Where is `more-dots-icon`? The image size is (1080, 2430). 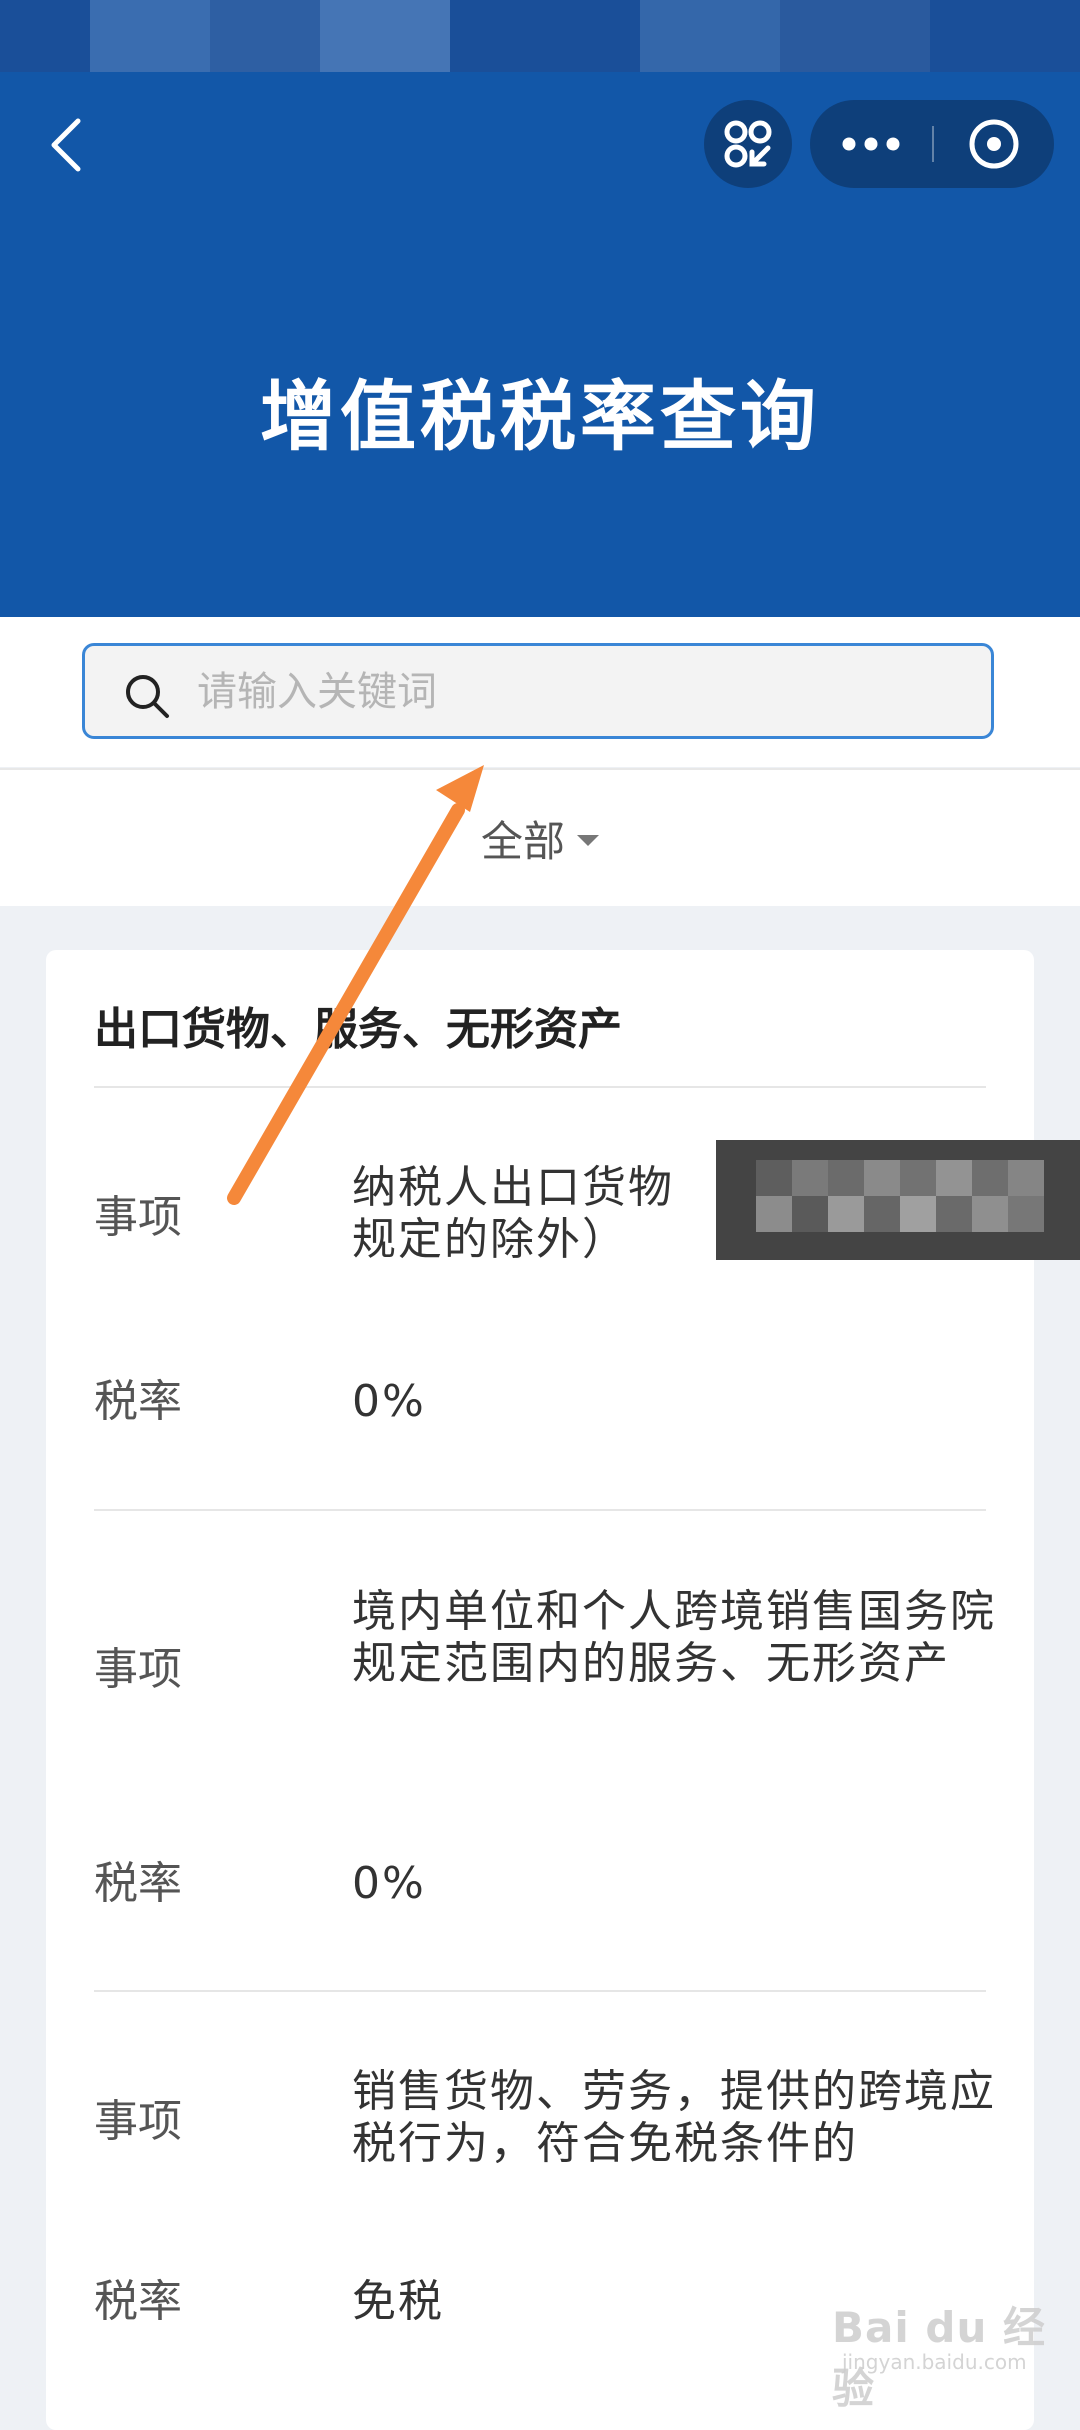
more-dots-icon is located at coordinates (871, 144).